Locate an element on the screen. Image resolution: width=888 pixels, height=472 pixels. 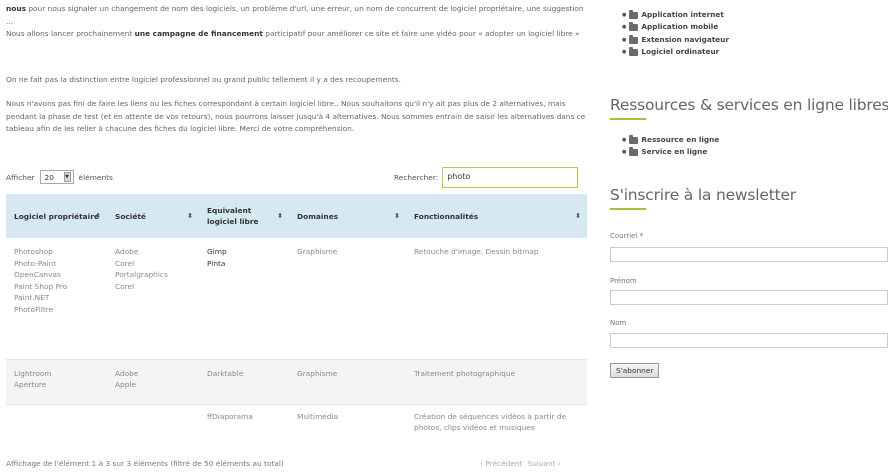
category-item-mobile: ● Application mobile is located at coordinates (675, 27).